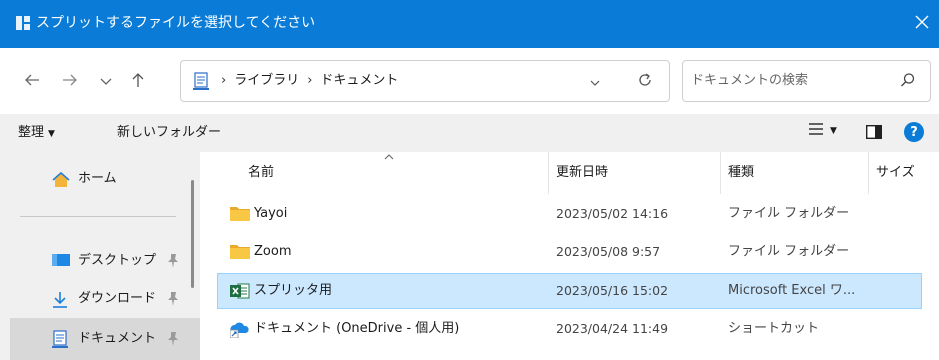 Image resolution: width=939 pixels, height=360 pixels. Describe the element at coordinates (608, 251) in the screenshot. I see `file-date: 2023/05/08 9:57` at that location.